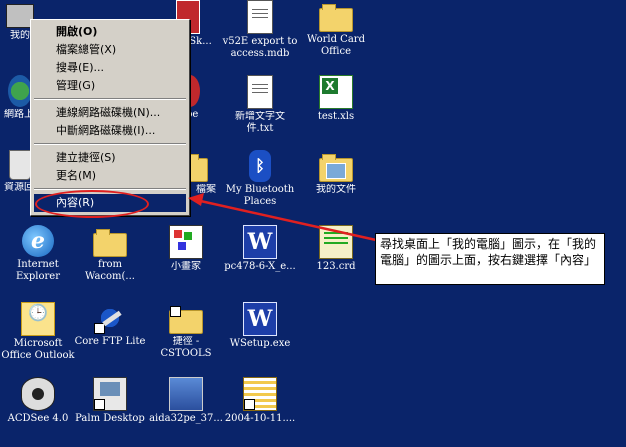 The width and height of the screenshot is (626, 447). I want to click on menu-item-create-shortcut: 建立捷徑(S), so click(110, 158).